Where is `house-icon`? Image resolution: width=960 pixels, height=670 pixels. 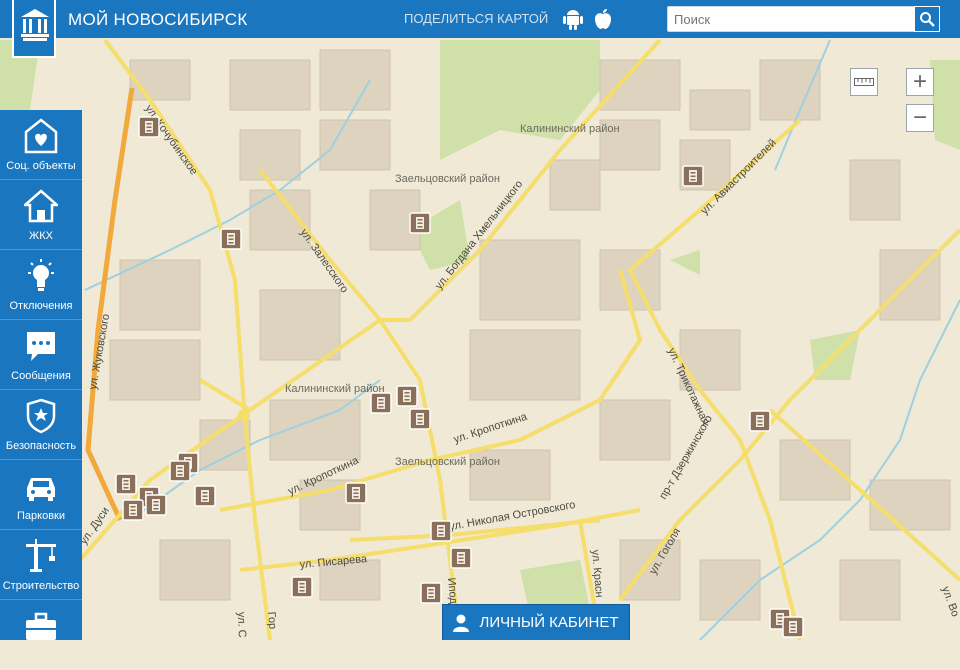 house-icon is located at coordinates (41, 206).